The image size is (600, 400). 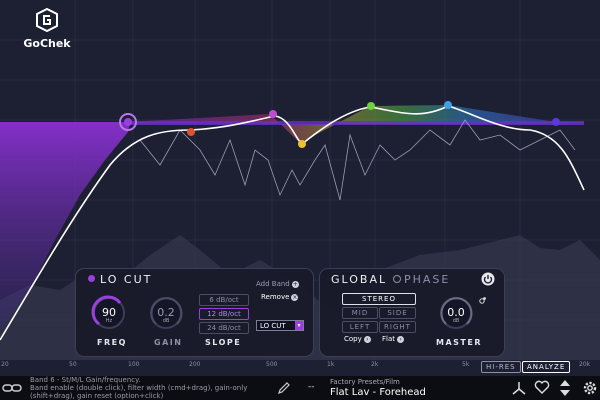 What do you see at coordinates (273, 326) in the screenshot?
I see `filter-type-value: LO CUT` at bounding box center [273, 326].